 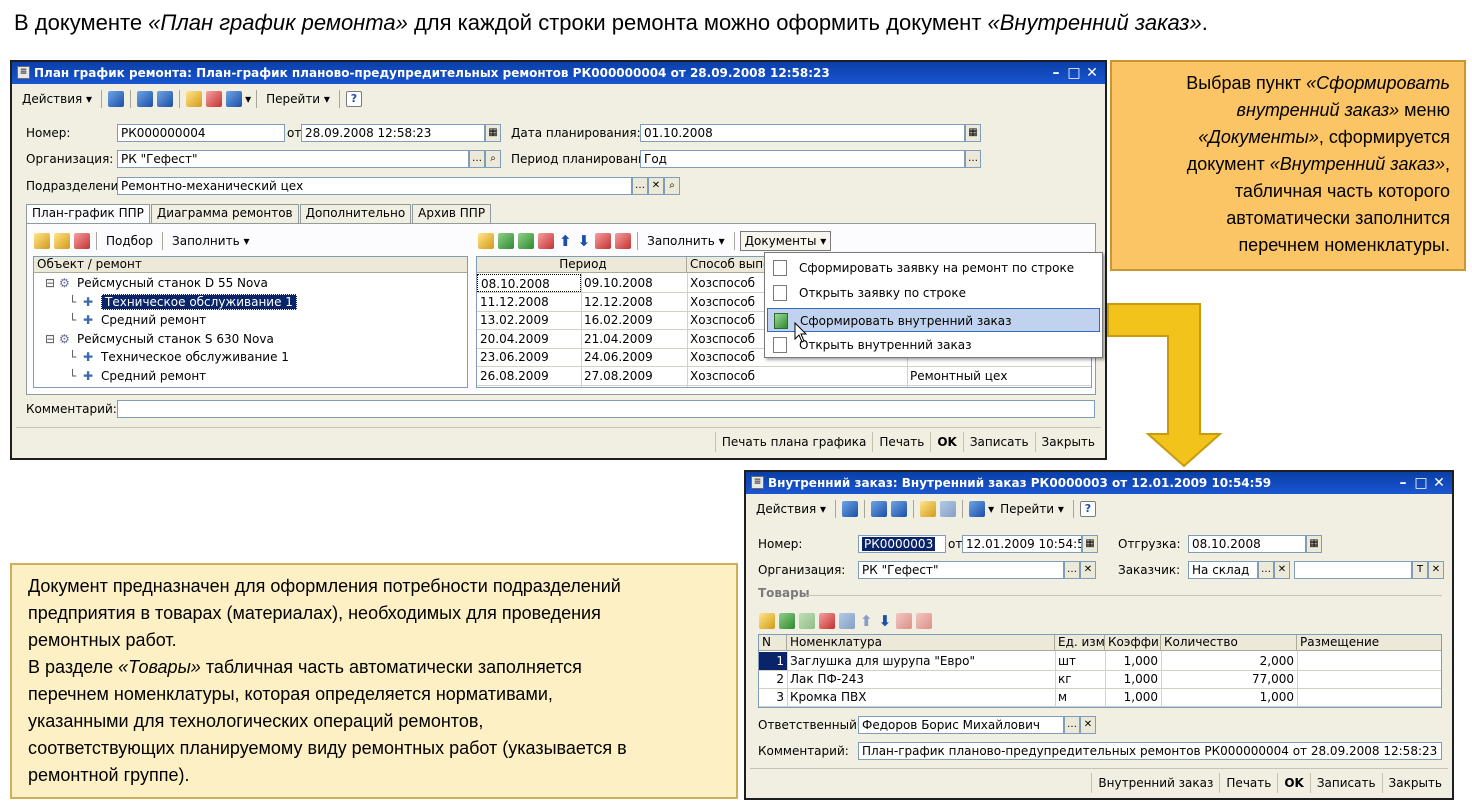 What do you see at coordinates (353, 99) in the screenshot?
I see `help-icon: ?` at bounding box center [353, 99].